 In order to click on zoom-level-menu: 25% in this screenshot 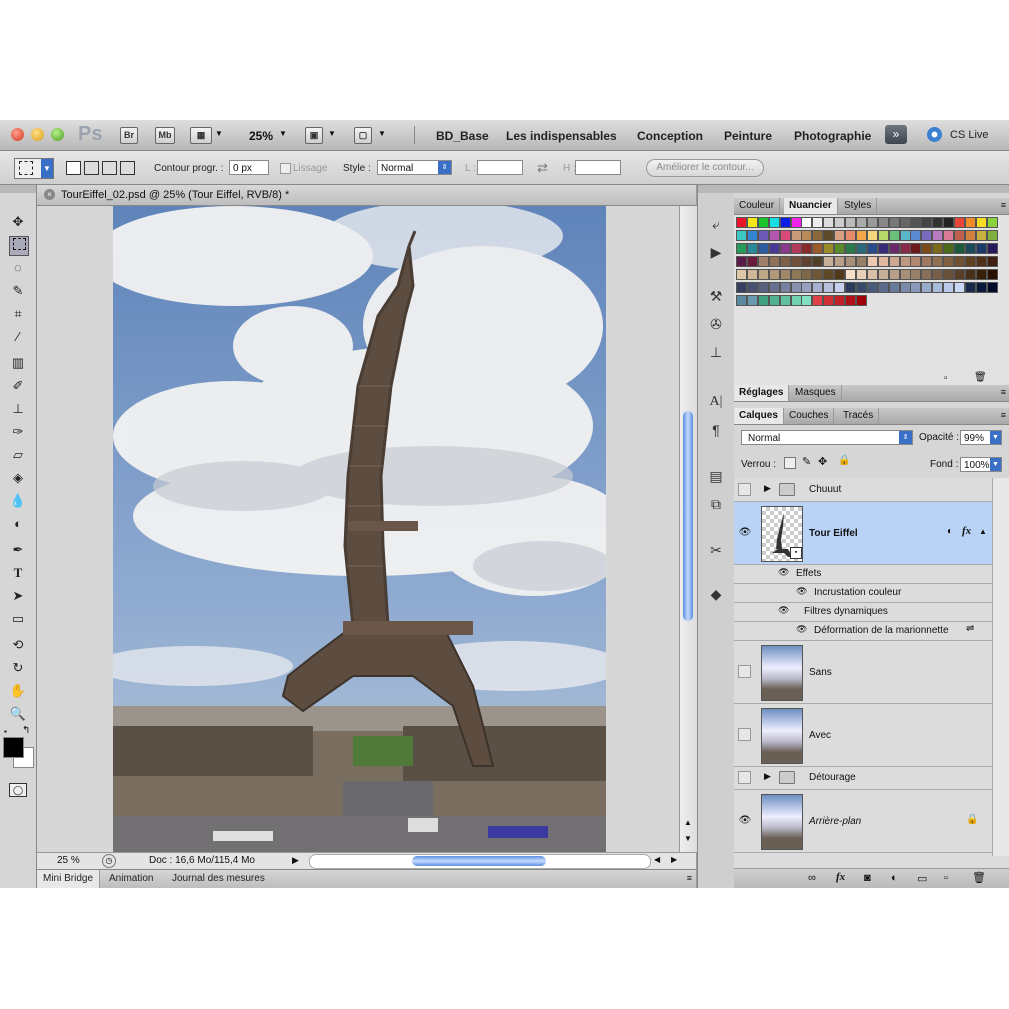, I will do `click(261, 136)`.